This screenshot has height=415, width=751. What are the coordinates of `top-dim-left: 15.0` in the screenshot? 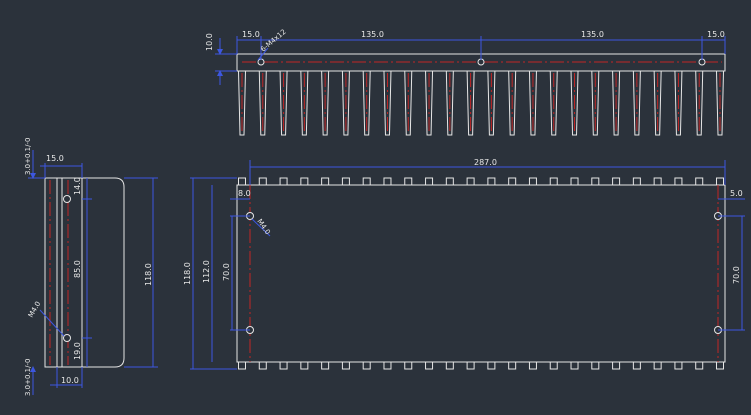 It's located at (251, 34).